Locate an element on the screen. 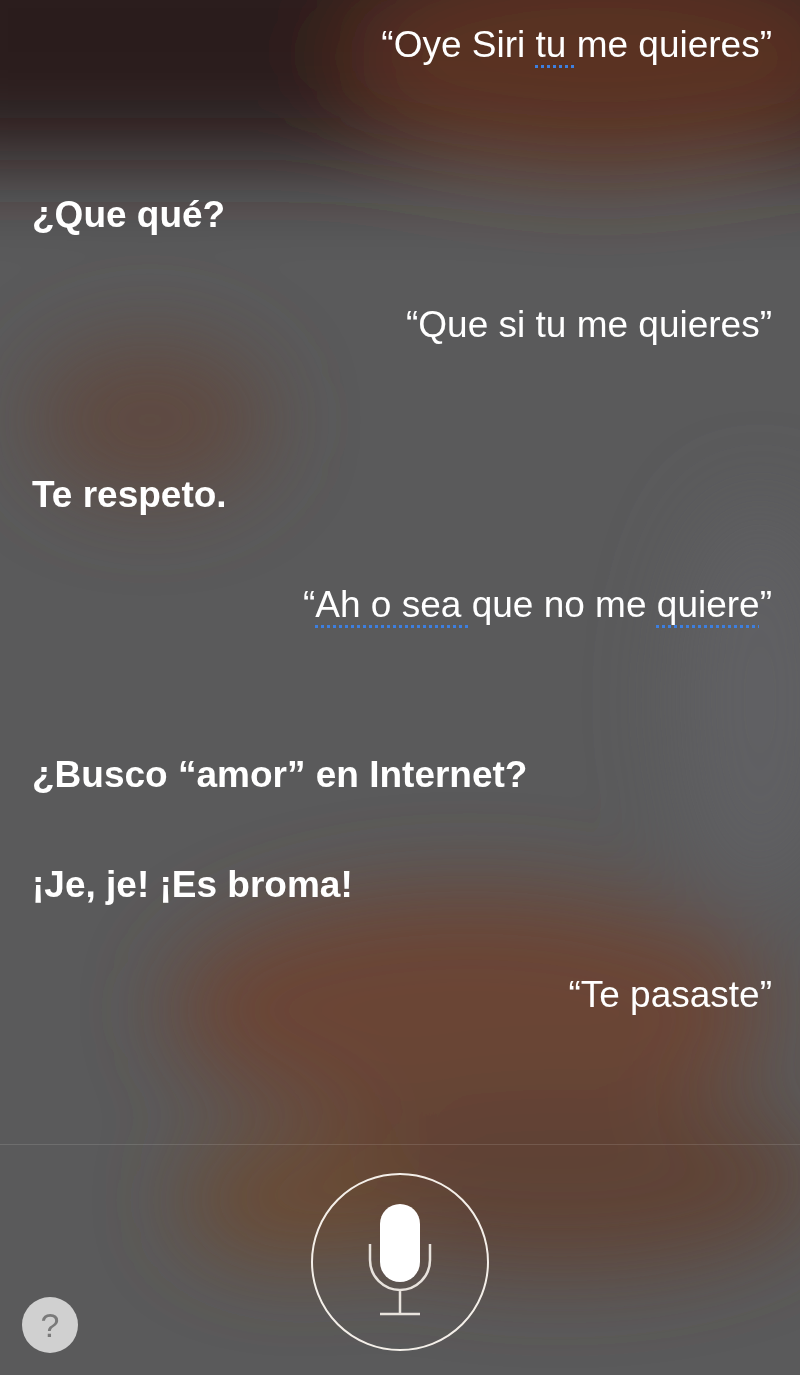  user-utterance: “Que si tu me quieres” is located at coordinates (588, 325).